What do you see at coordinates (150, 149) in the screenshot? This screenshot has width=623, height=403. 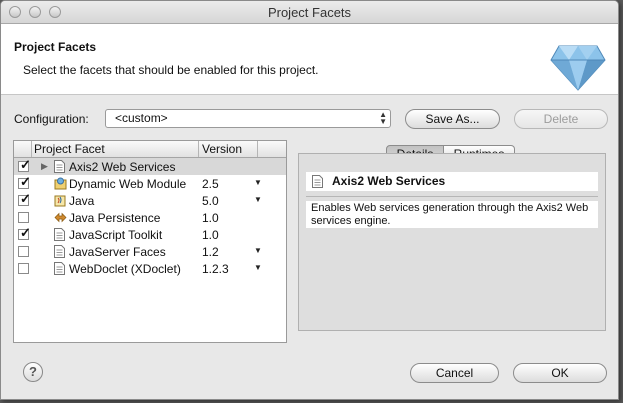 I see `table-header: Project Facet Version` at bounding box center [150, 149].